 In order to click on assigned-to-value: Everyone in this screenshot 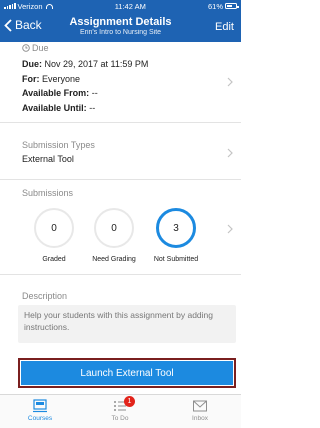, I will do `click(61, 78)`.